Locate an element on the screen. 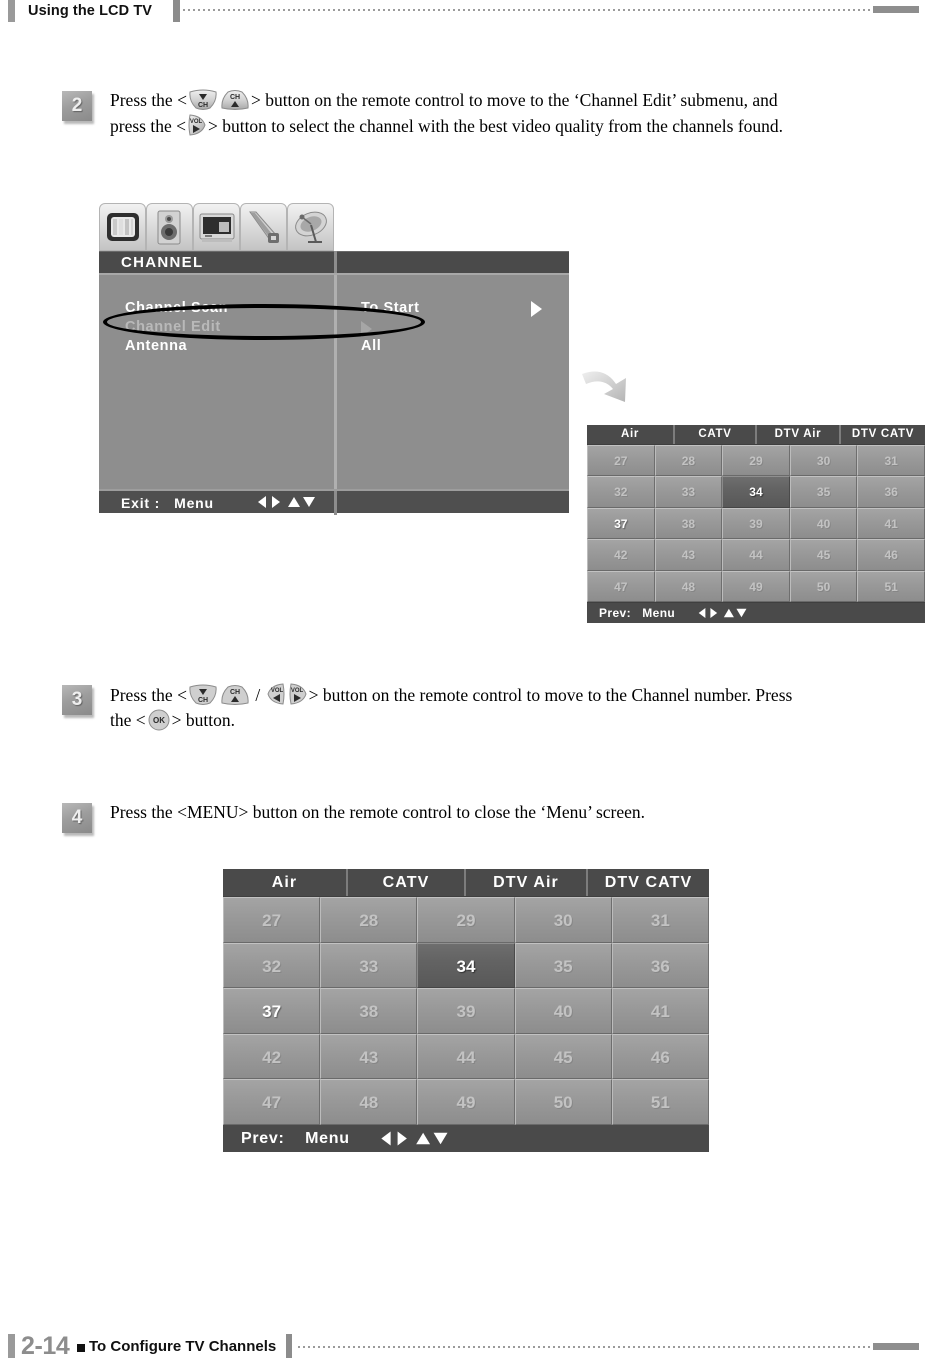 The width and height of the screenshot is (926, 1367). col-header-dtv-catv: DTV CATV is located at coordinates (648, 882).